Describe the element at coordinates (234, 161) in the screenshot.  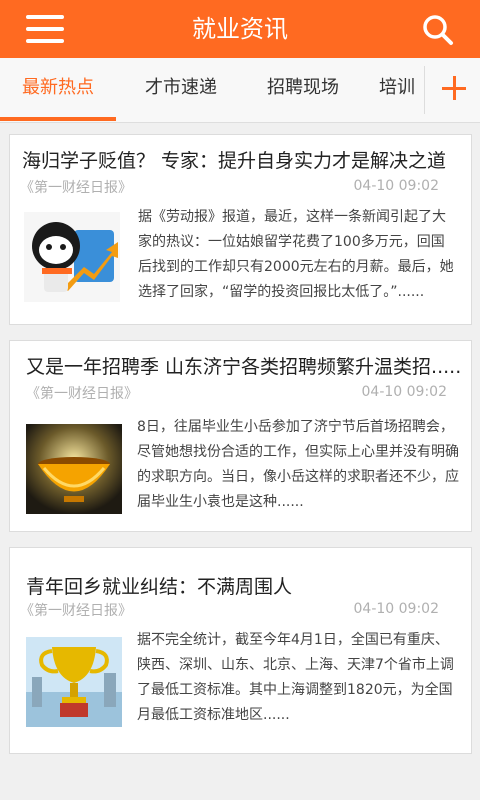
I see `news-title: 海归学子贬值？ 专家：提升自身实力才是解决之道` at that location.